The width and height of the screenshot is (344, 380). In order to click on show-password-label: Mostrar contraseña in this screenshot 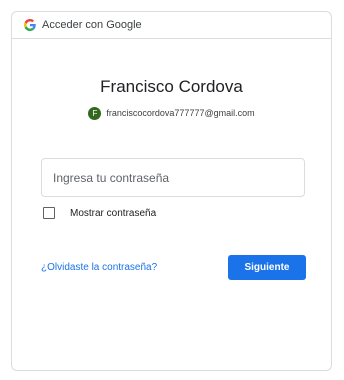, I will do `click(113, 213)`.